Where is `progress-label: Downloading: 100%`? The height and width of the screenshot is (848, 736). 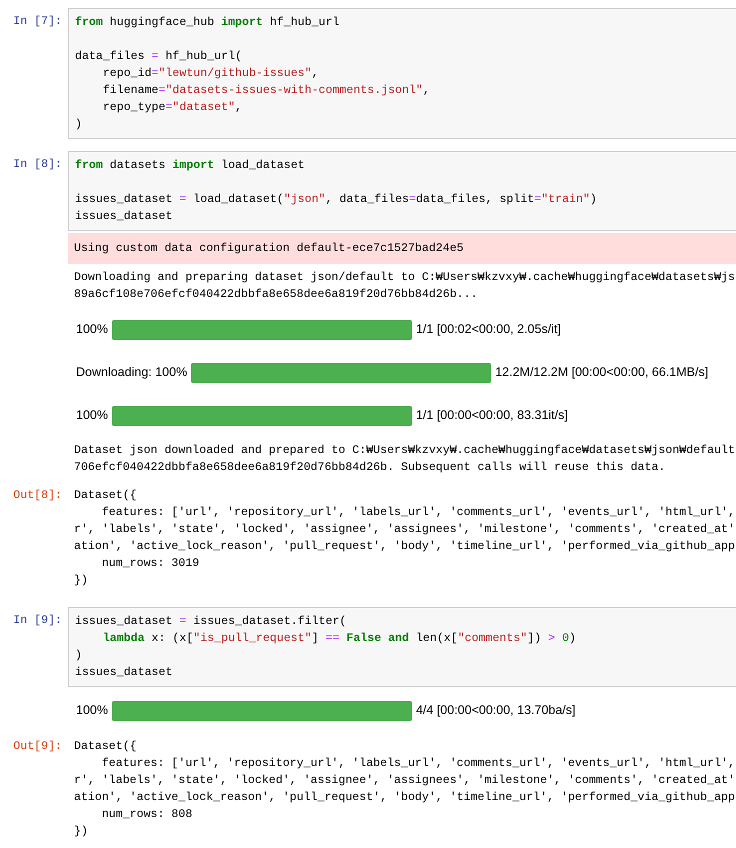 progress-label: Downloading: 100% is located at coordinates (132, 373).